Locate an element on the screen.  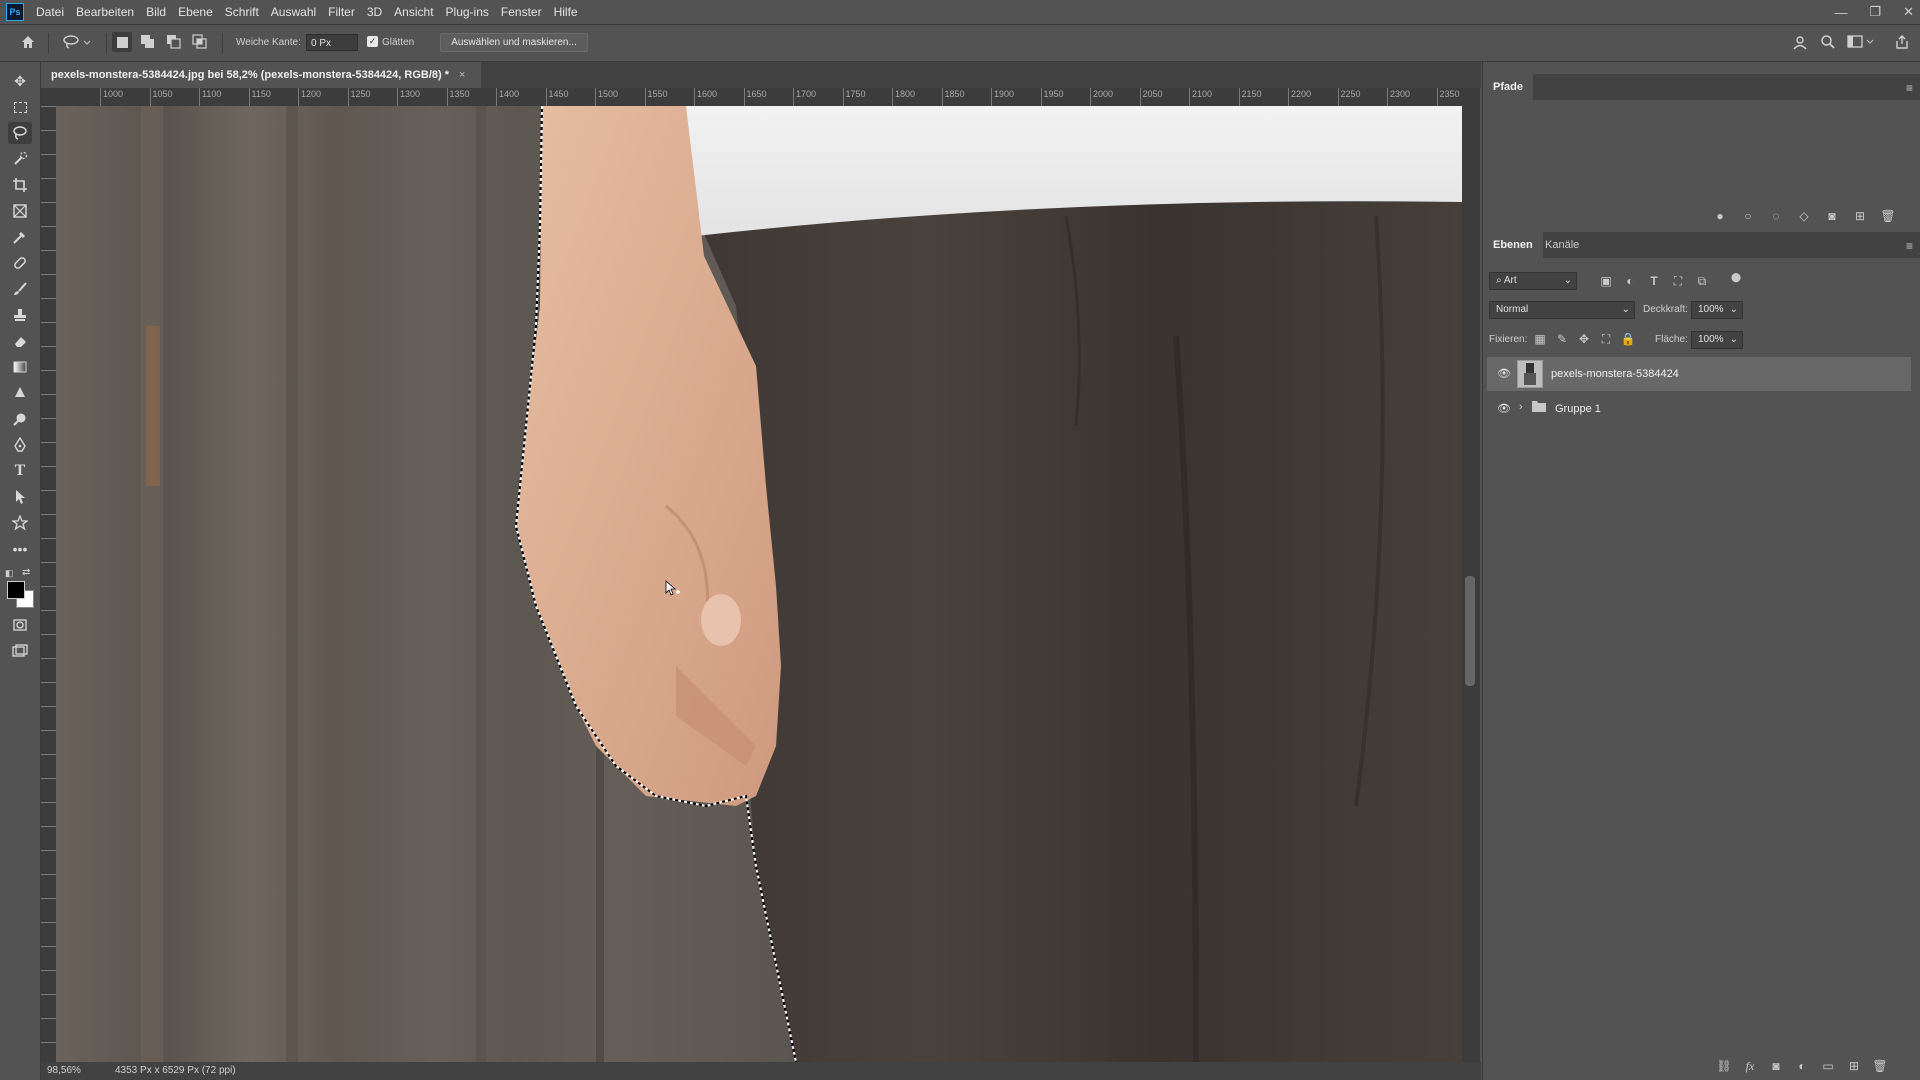
default-colors-icon: ◧ is located at coordinates (9, 573).